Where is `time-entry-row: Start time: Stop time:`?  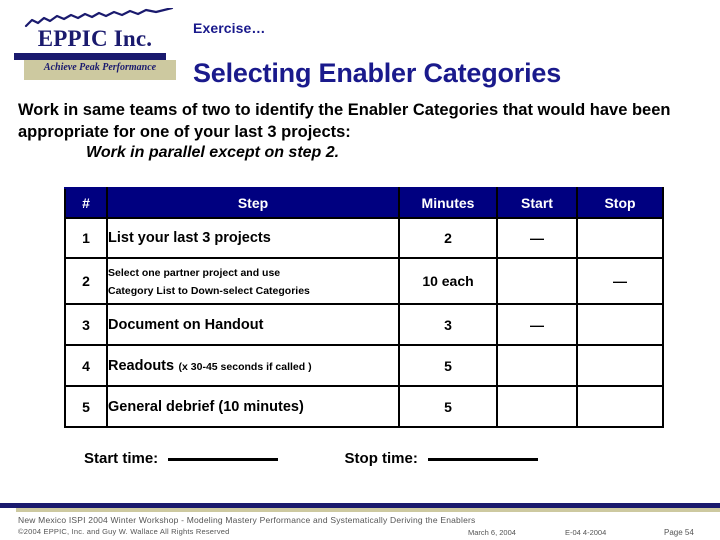
time-entry-row: Start time: Stop time: is located at coordinates (384, 458).